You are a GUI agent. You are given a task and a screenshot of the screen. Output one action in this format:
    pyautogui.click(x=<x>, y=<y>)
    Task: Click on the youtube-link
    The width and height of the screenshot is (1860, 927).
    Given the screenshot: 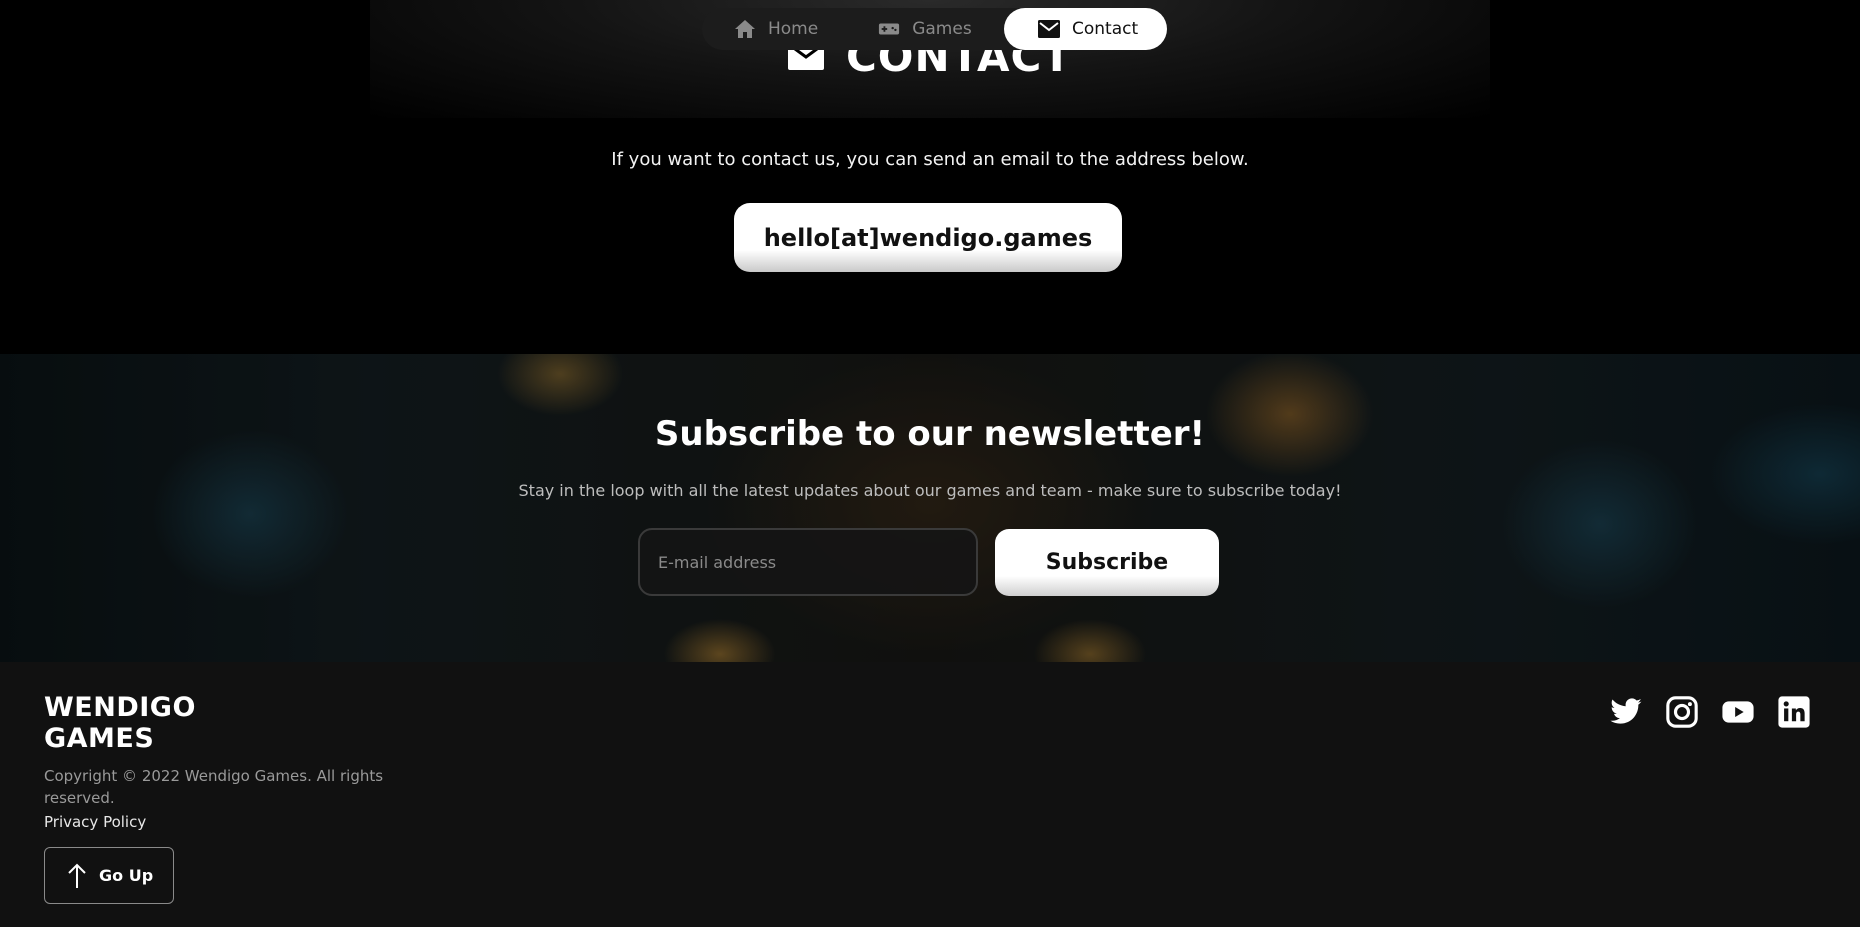 What is the action you would take?
    pyautogui.click(x=1738, y=712)
    